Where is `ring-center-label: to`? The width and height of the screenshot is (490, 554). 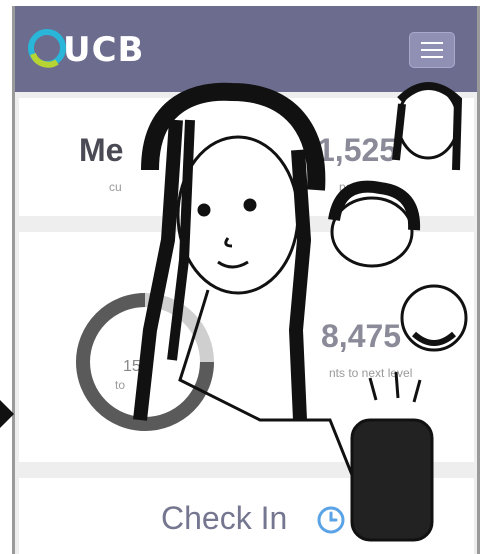 ring-center-label: to is located at coordinates (120, 385).